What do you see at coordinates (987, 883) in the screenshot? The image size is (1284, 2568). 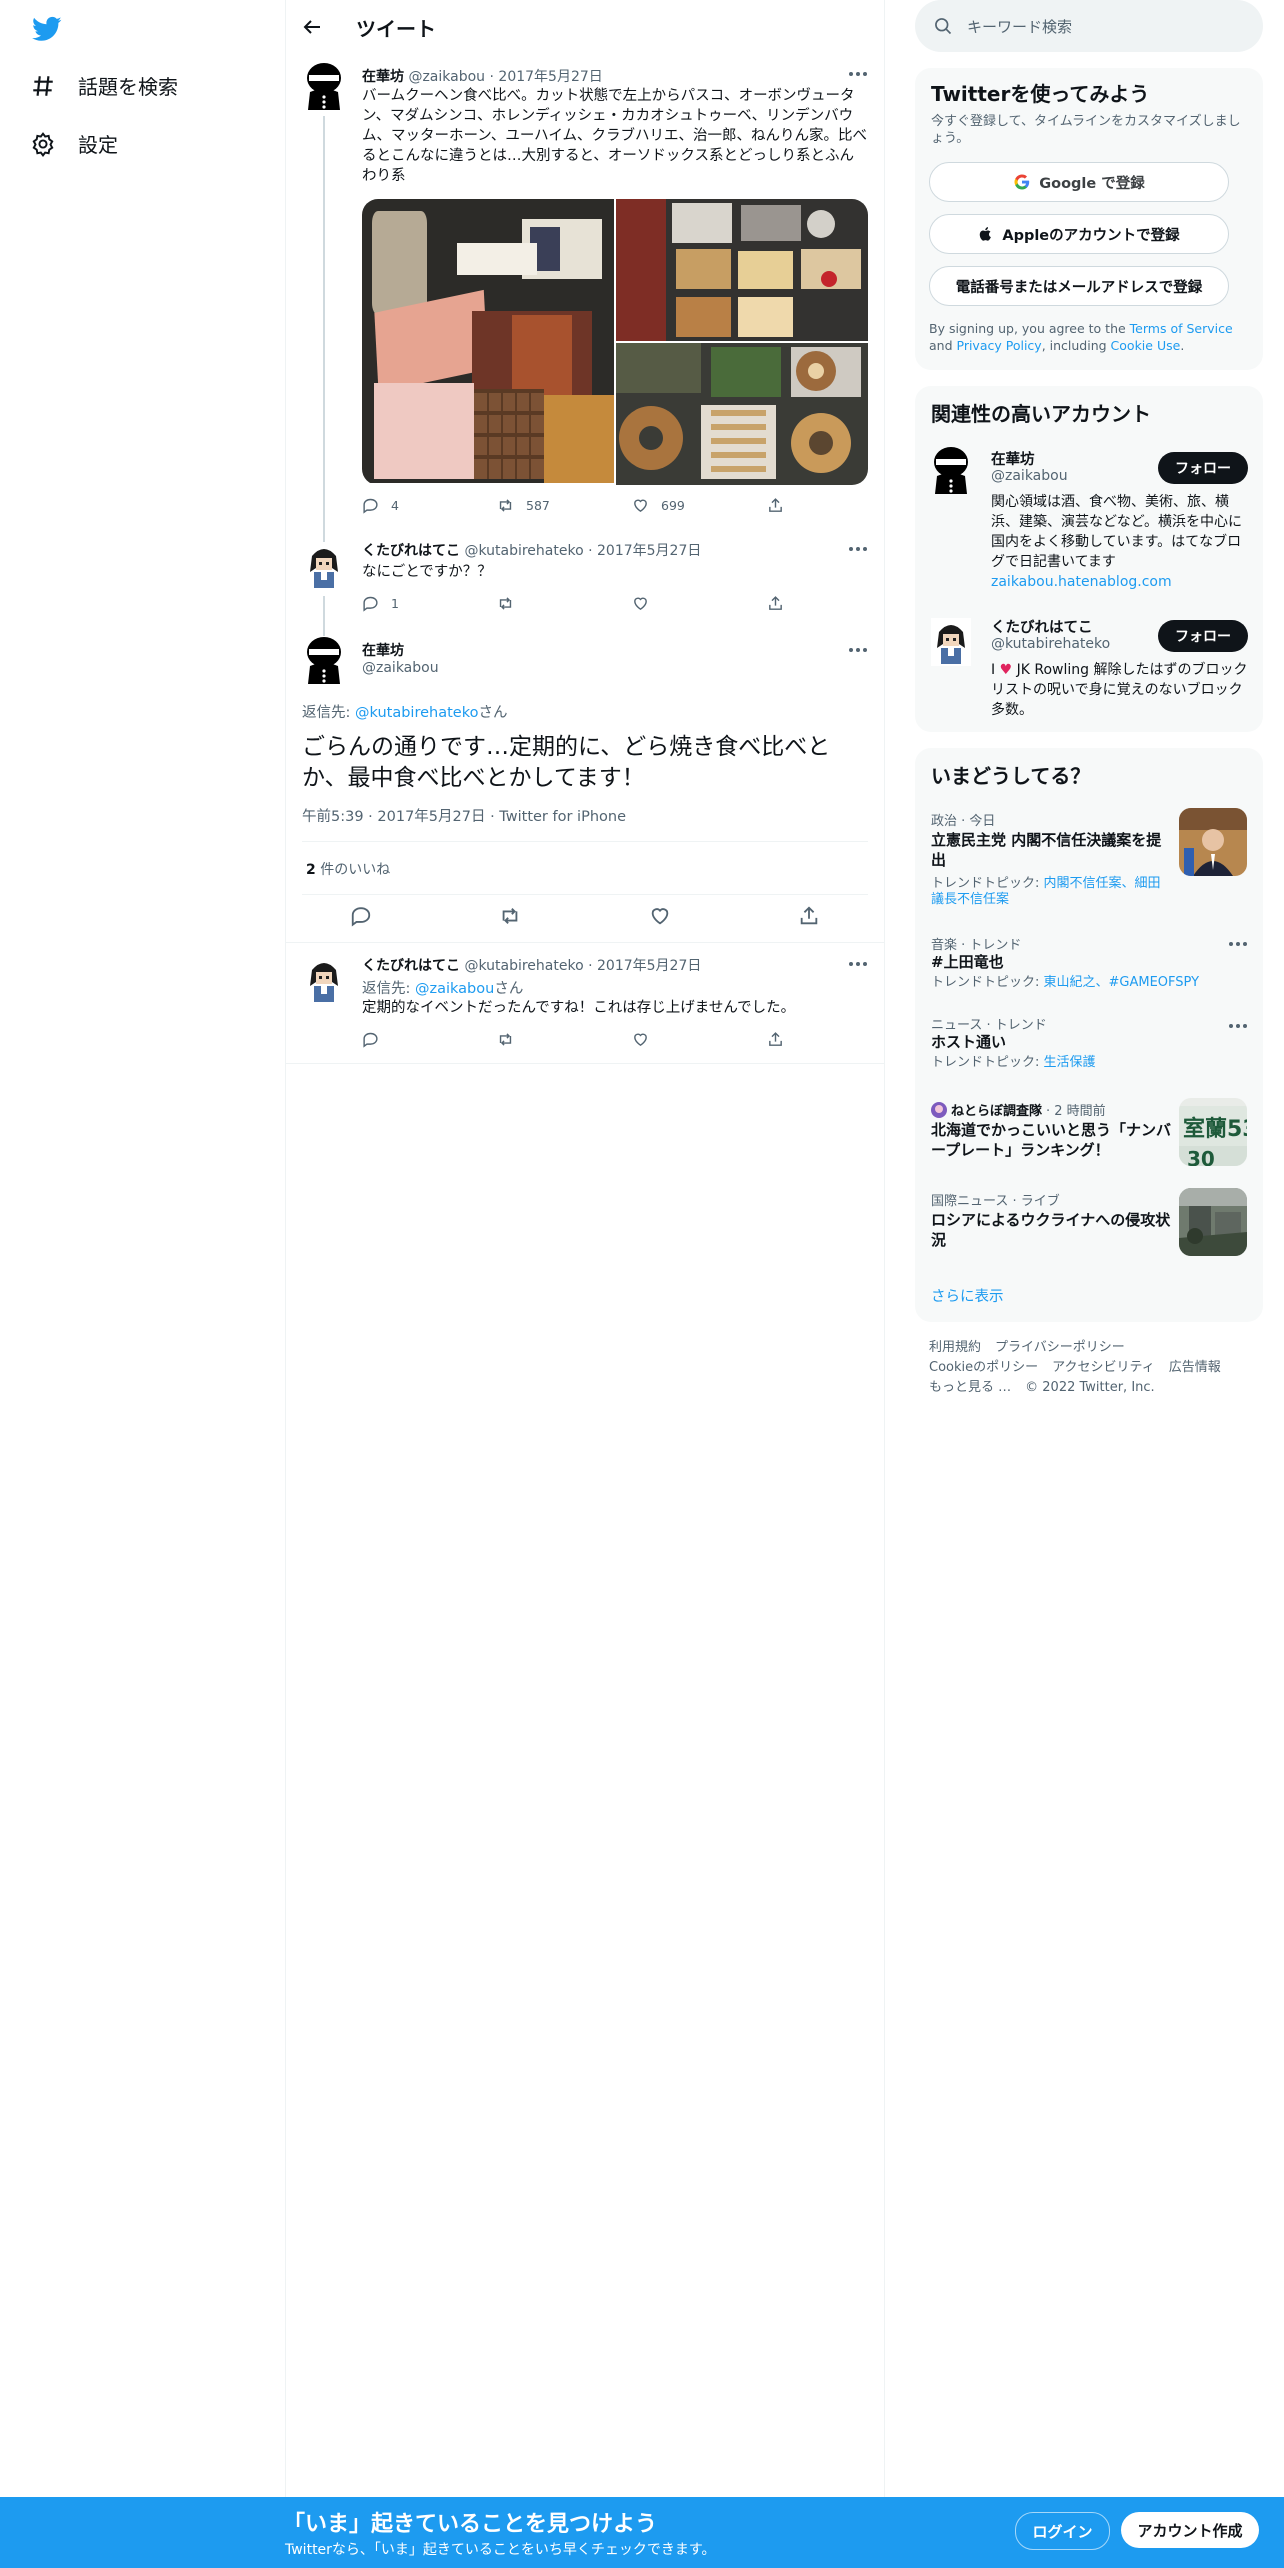 I see `trend-sub-prefix: トレンドトピック:` at bounding box center [987, 883].